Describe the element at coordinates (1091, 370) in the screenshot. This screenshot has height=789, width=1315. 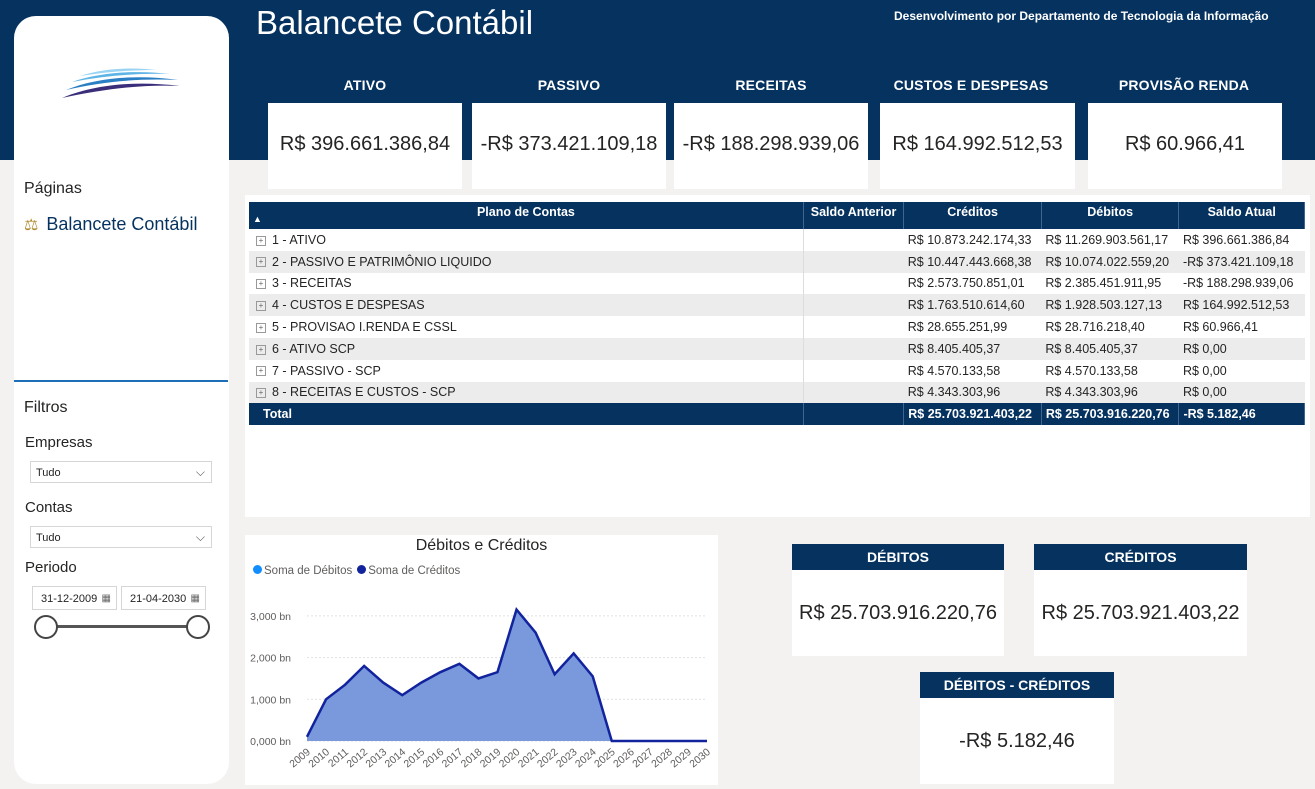
I see `cell-debitos: R$ 4.570.133,58` at that location.